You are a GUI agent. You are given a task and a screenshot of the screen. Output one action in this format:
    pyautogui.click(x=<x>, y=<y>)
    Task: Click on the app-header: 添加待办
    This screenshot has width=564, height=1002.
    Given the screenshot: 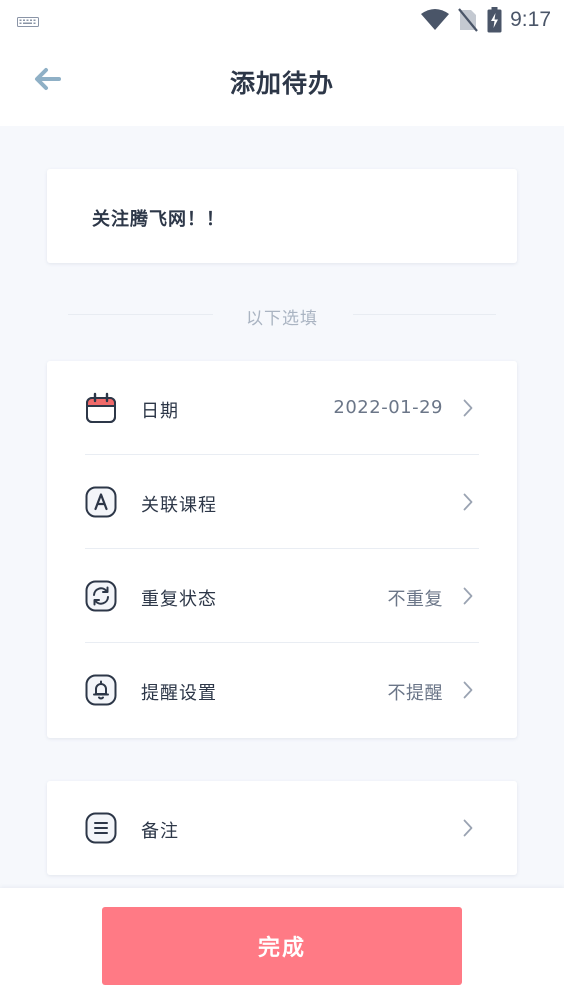 What is the action you would take?
    pyautogui.click(x=282, y=83)
    